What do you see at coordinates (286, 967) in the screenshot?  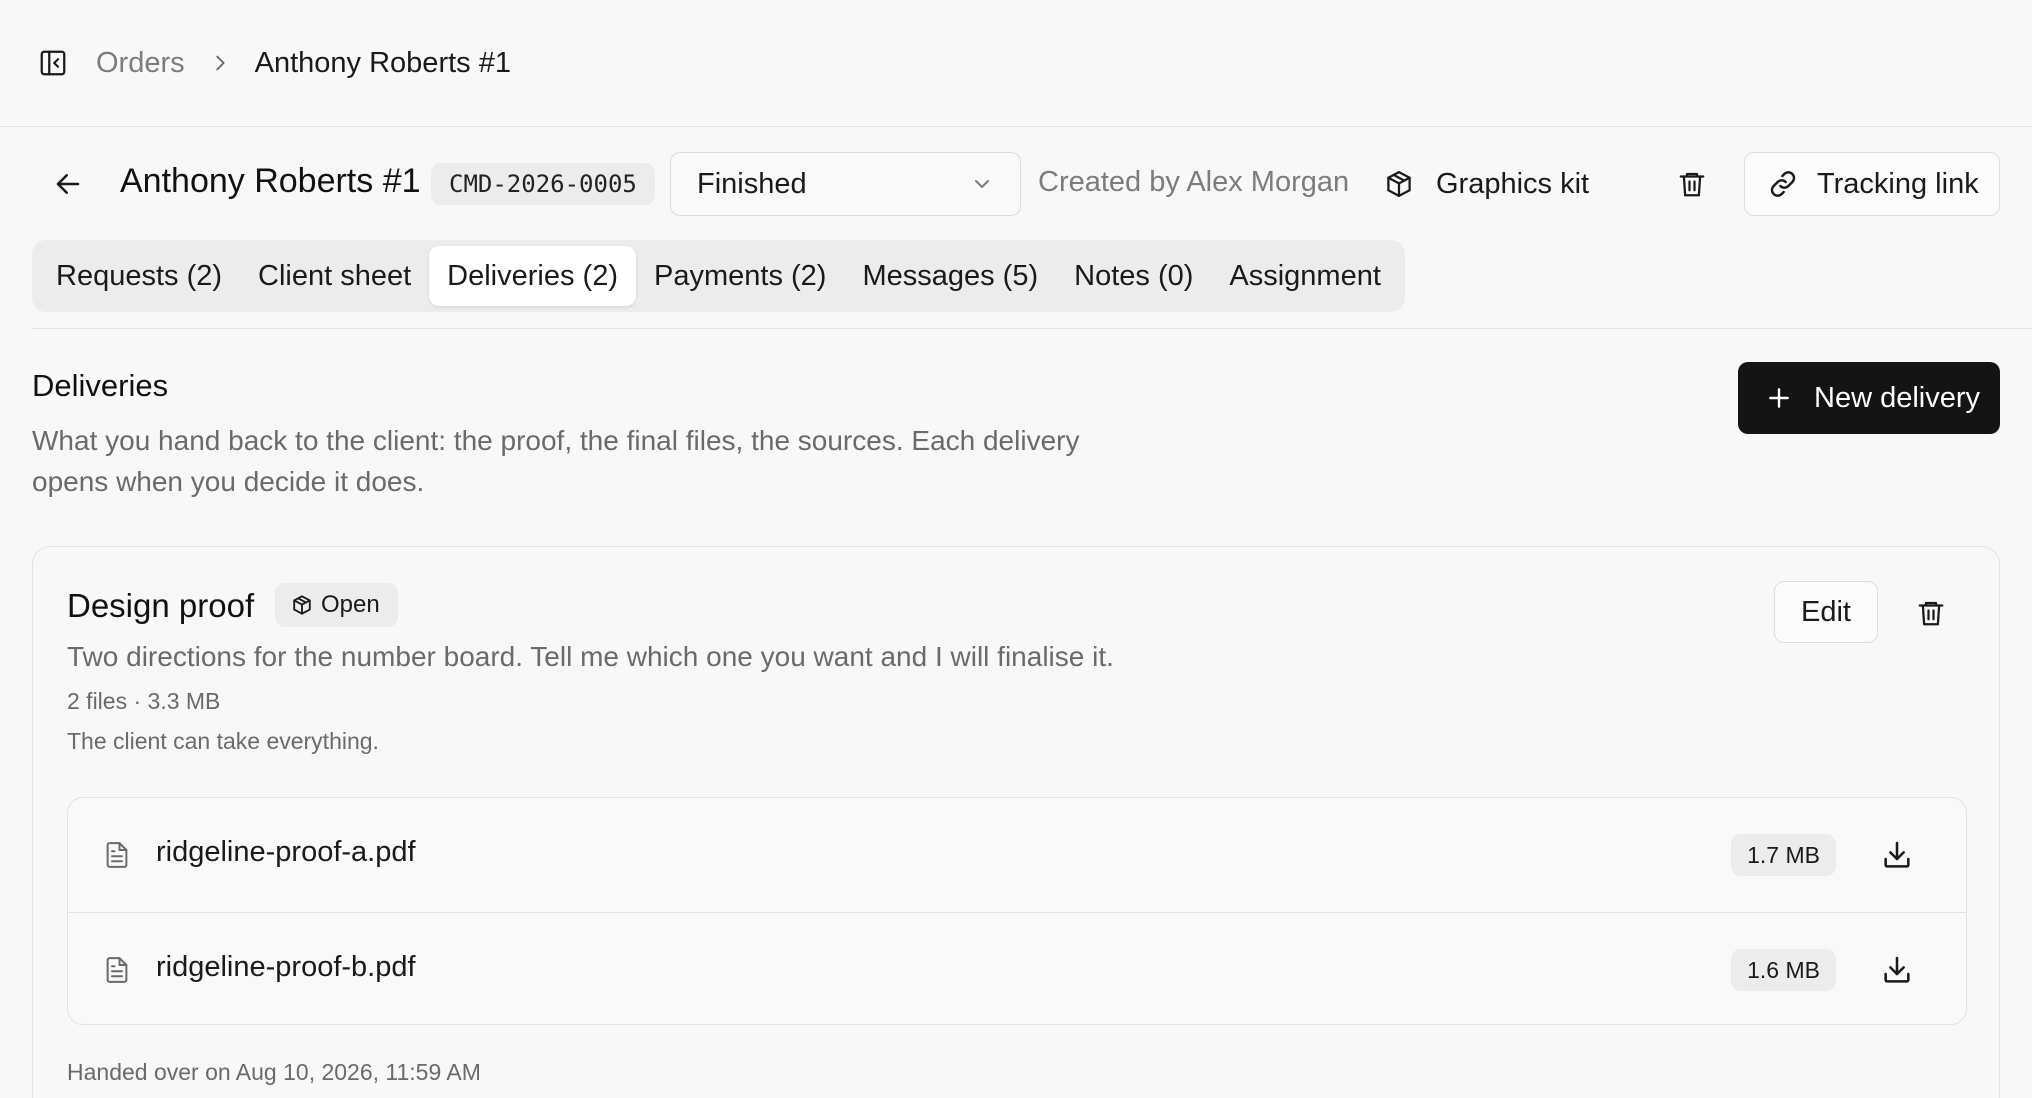 I see `file-name: ridgeline-proof-b.pdf` at bounding box center [286, 967].